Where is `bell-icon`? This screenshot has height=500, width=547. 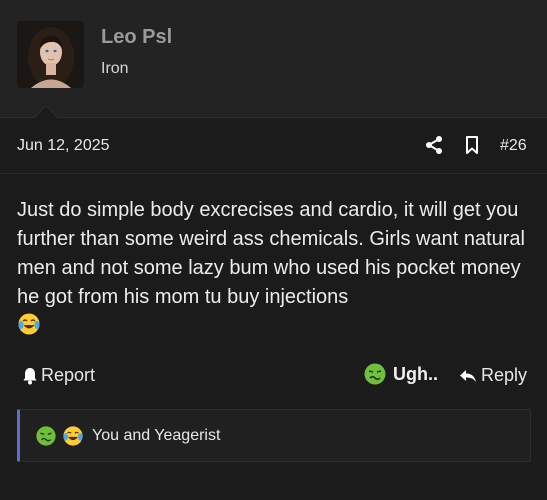
bell-icon is located at coordinates (30, 375).